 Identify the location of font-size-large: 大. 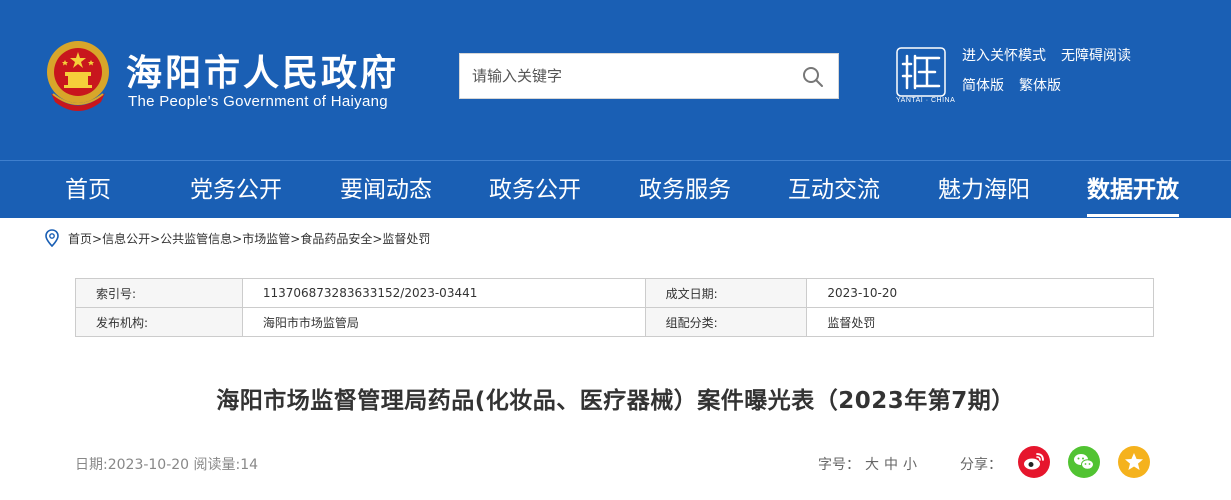
(872, 465).